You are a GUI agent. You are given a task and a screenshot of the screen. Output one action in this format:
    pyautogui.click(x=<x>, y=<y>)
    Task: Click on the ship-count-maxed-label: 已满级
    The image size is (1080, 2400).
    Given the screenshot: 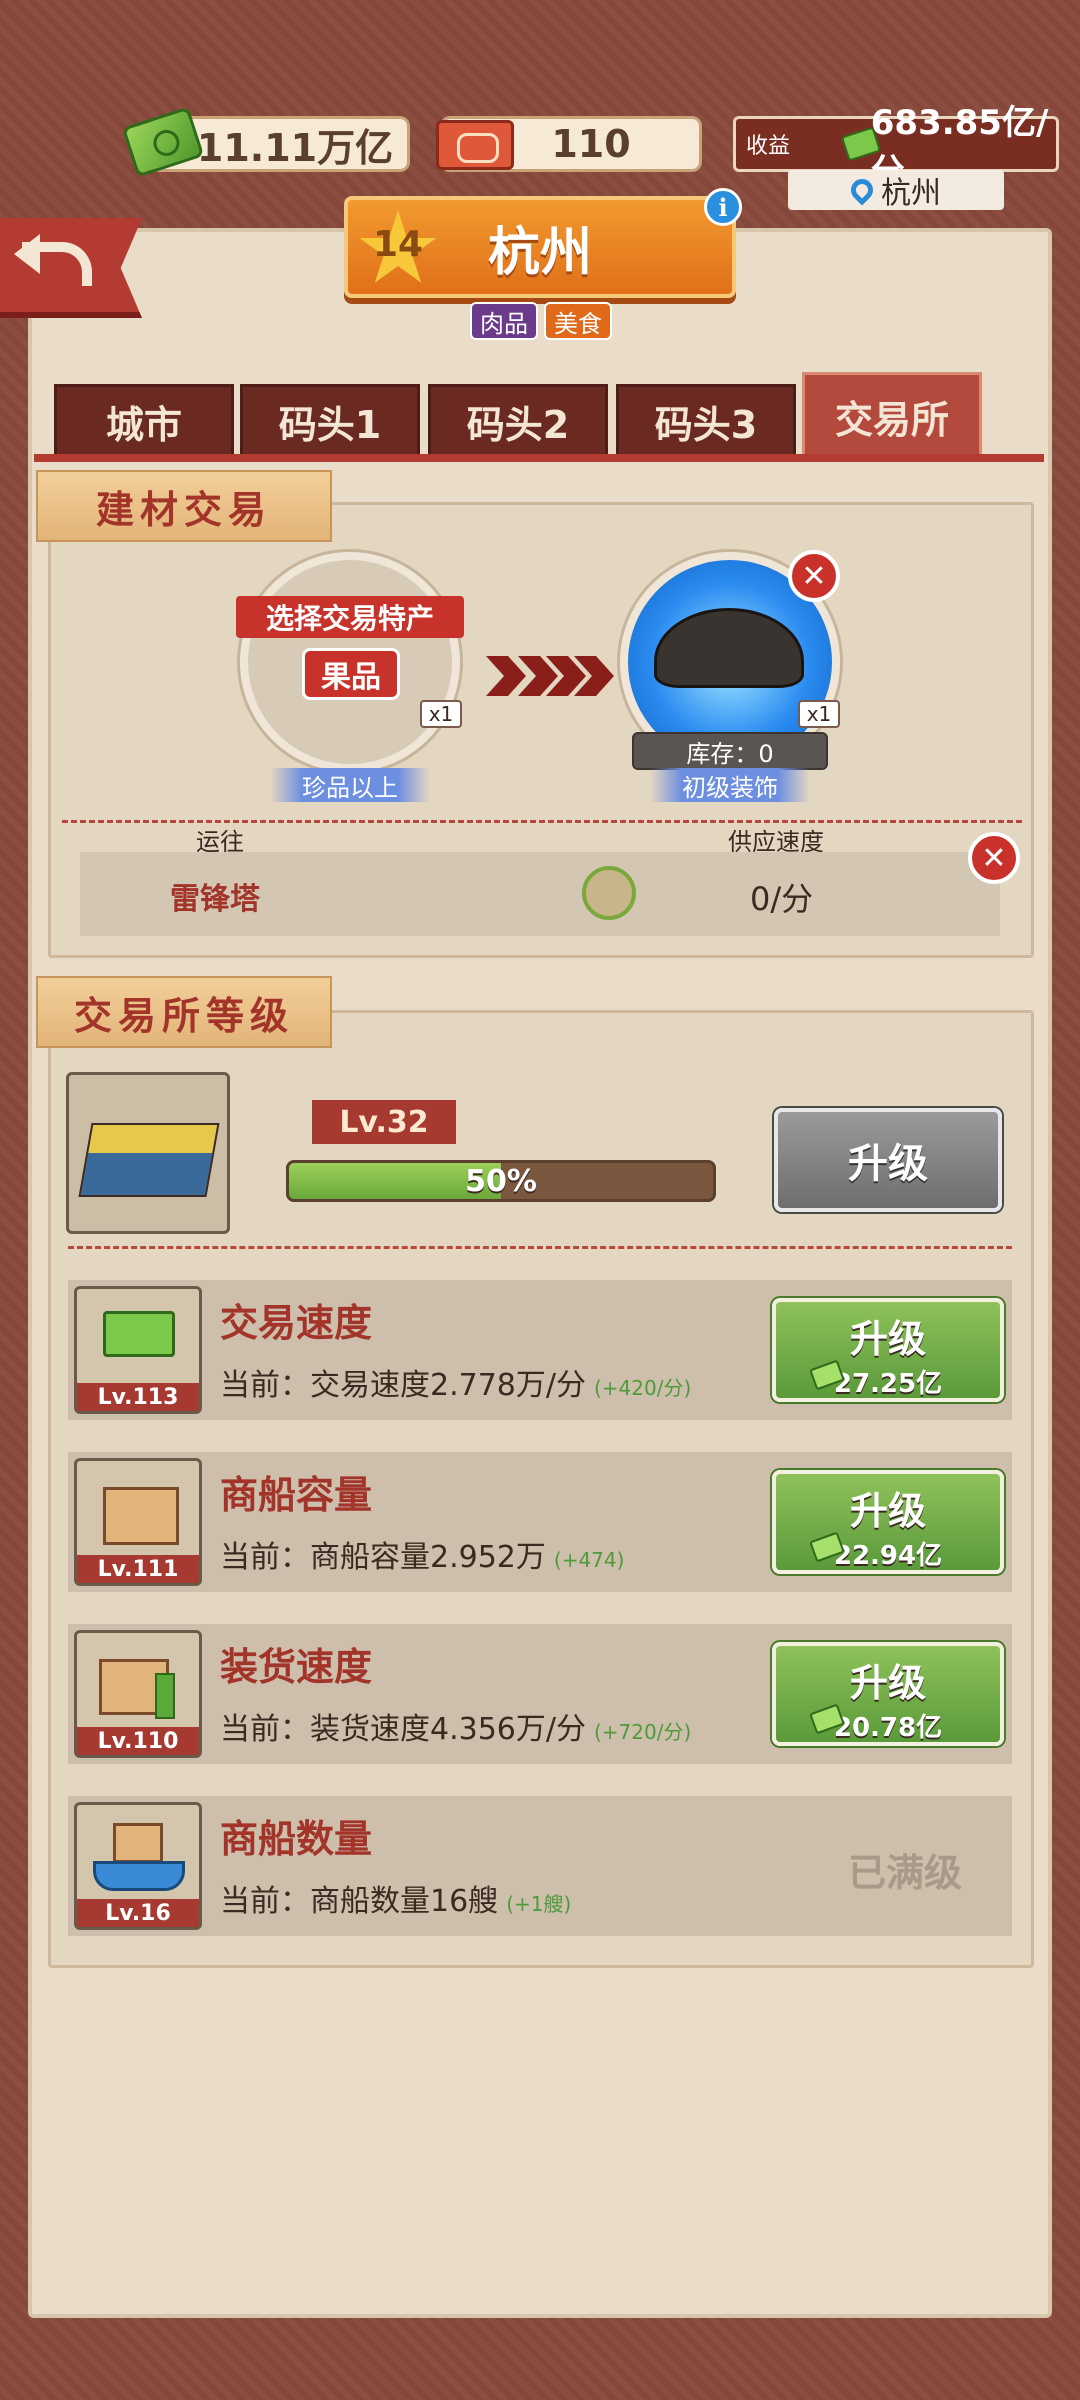 What is the action you would take?
    pyautogui.click(x=904, y=1873)
    